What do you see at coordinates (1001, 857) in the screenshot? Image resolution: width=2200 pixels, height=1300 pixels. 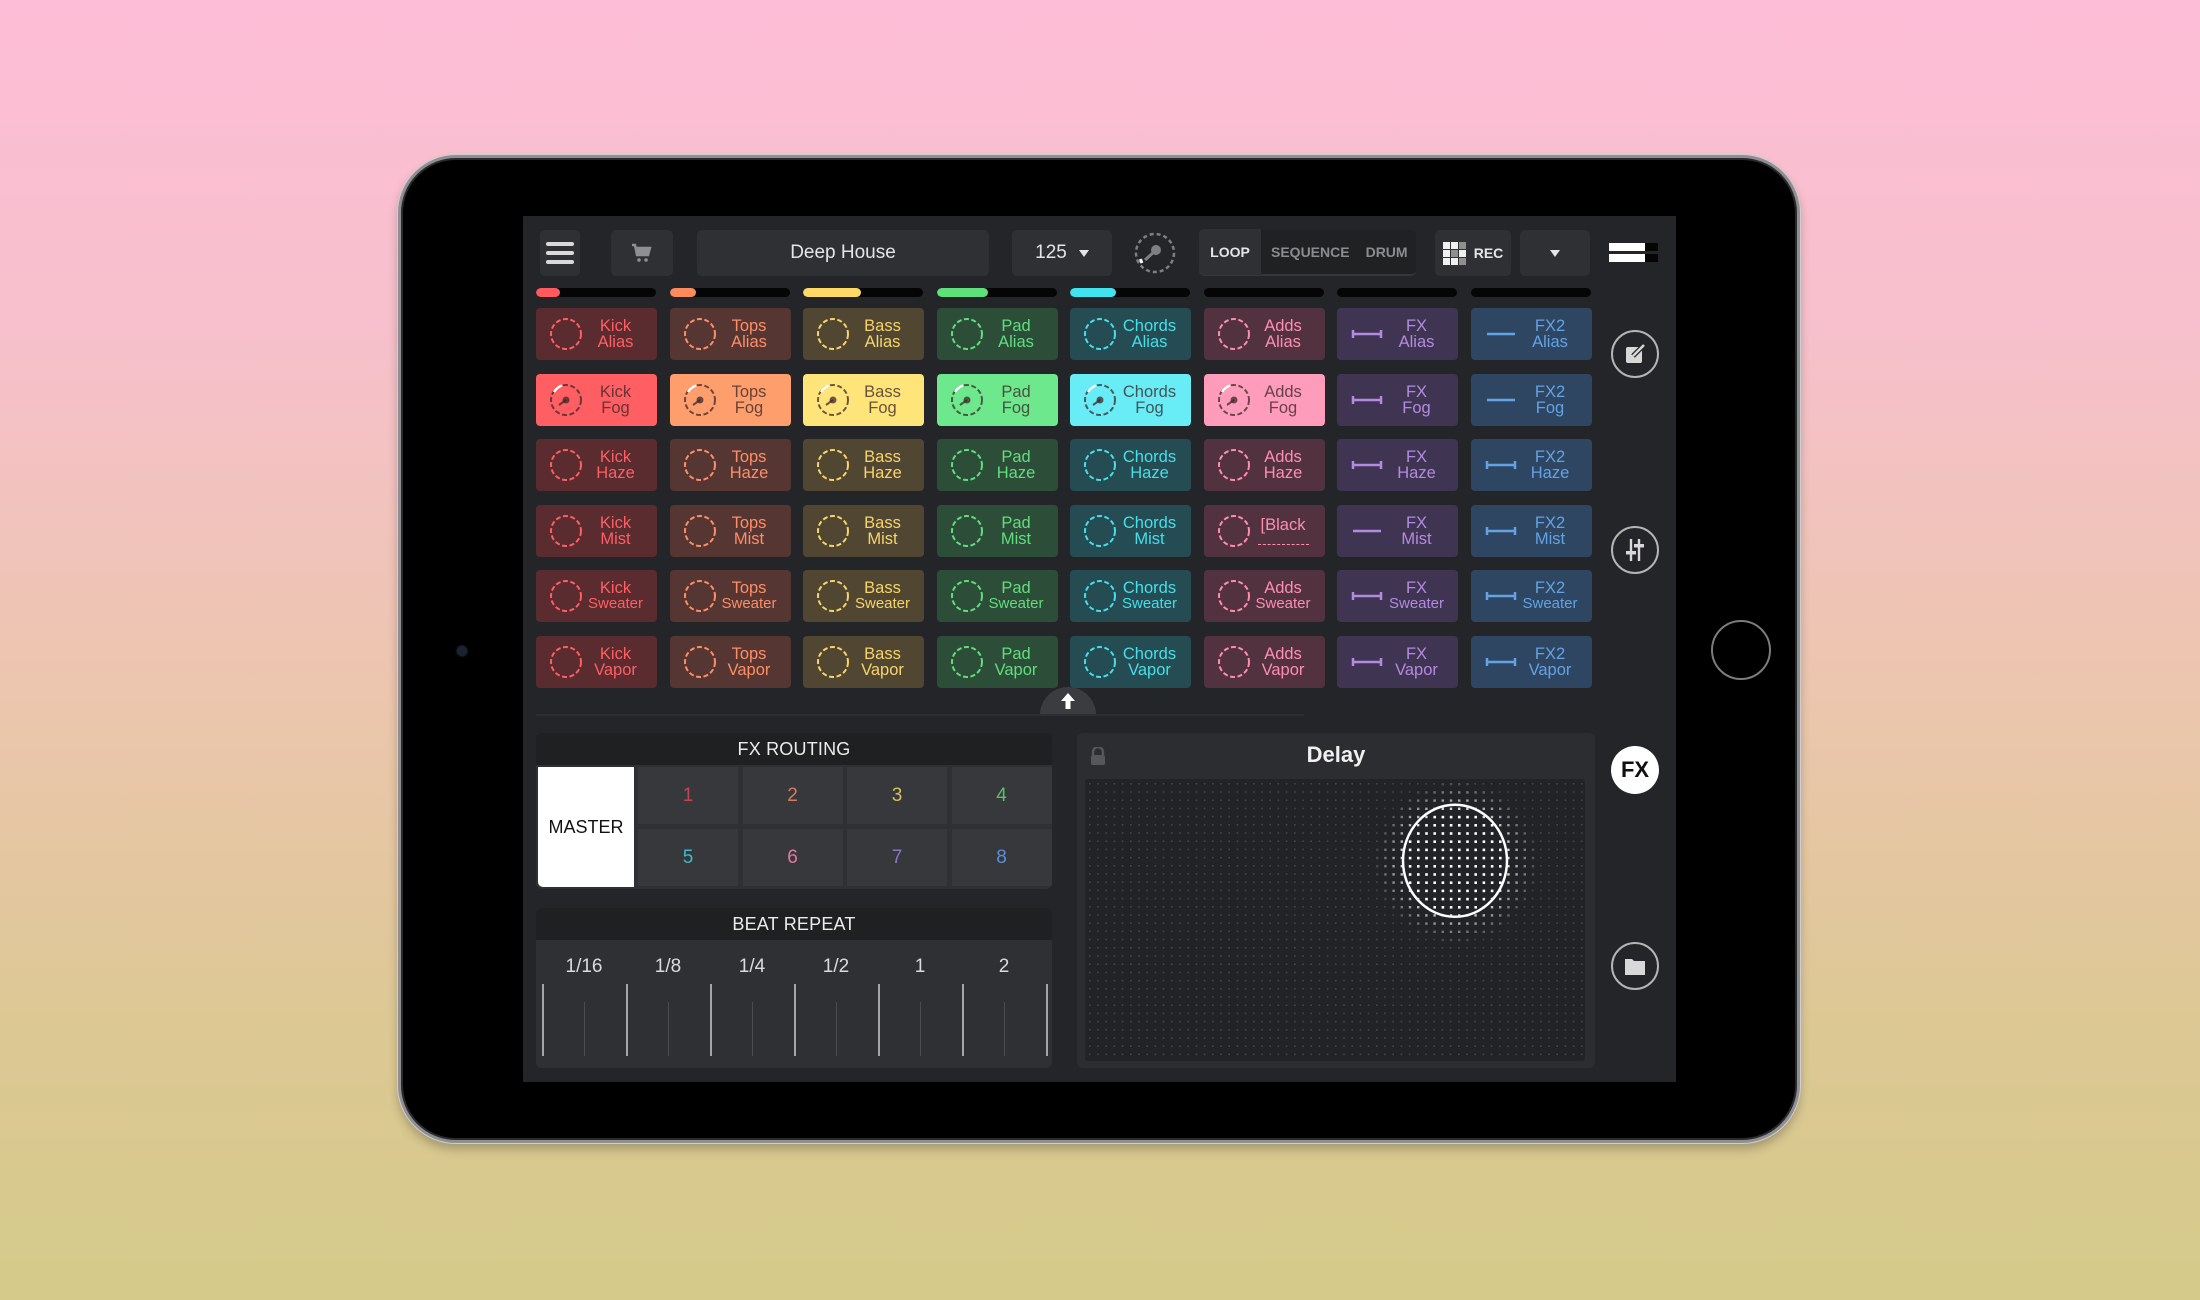 I see `fx-bus-8: 8` at bounding box center [1001, 857].